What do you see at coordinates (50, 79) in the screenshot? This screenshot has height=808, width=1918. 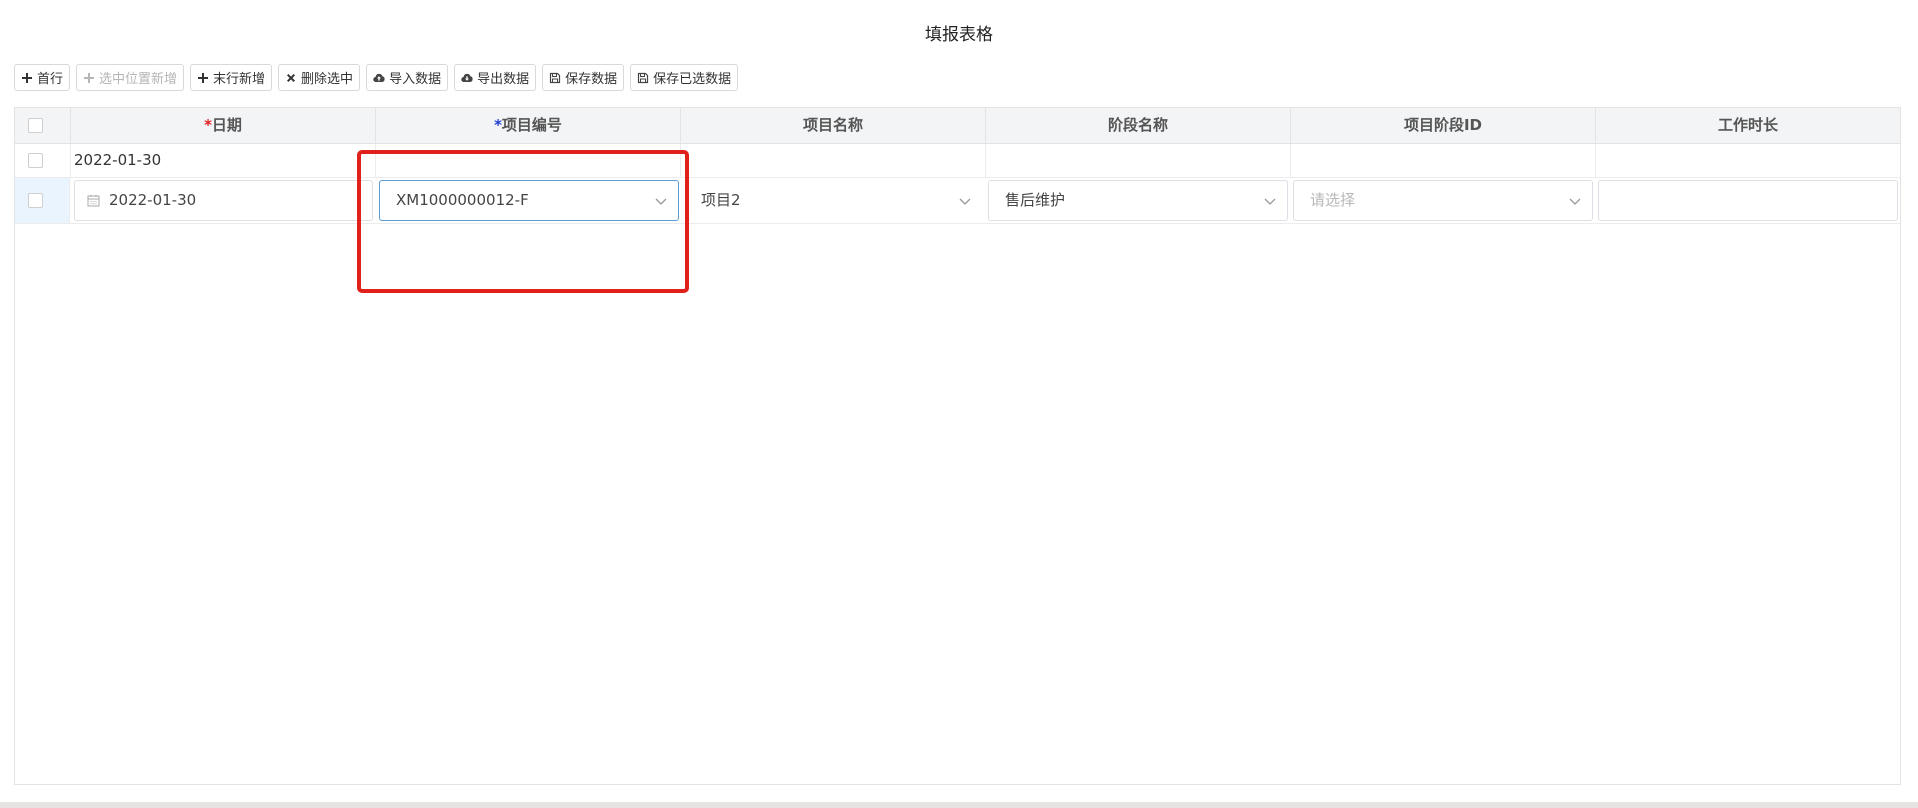 I see `first-row-label: 首行` at bounding box center [50, 79].